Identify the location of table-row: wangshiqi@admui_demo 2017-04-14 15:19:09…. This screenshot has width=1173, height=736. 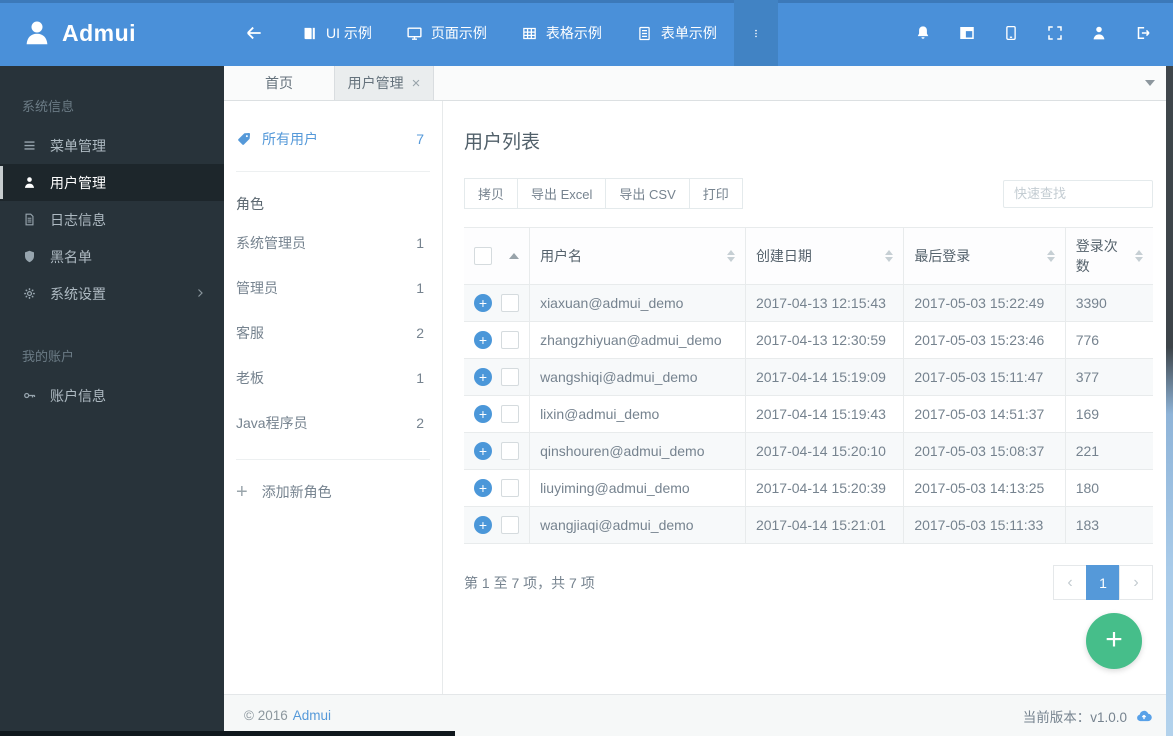
(808, 377).